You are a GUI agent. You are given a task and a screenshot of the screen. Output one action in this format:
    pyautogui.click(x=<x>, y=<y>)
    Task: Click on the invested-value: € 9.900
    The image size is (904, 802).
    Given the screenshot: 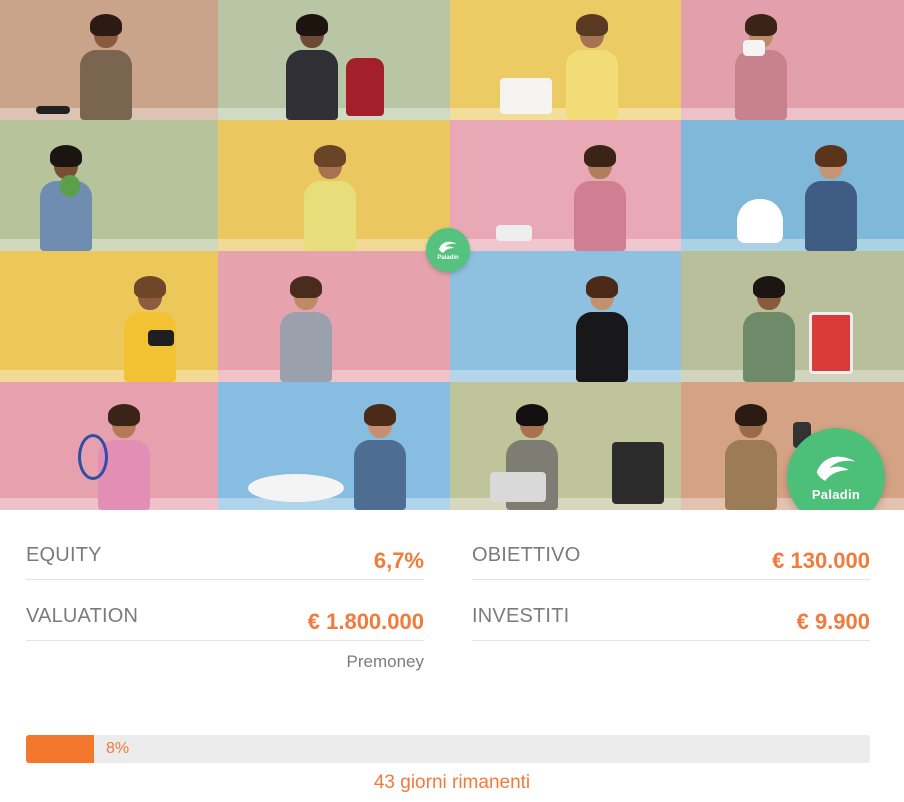 What is the action you would take?
    pyautogui.click(x=833, y=621)
    